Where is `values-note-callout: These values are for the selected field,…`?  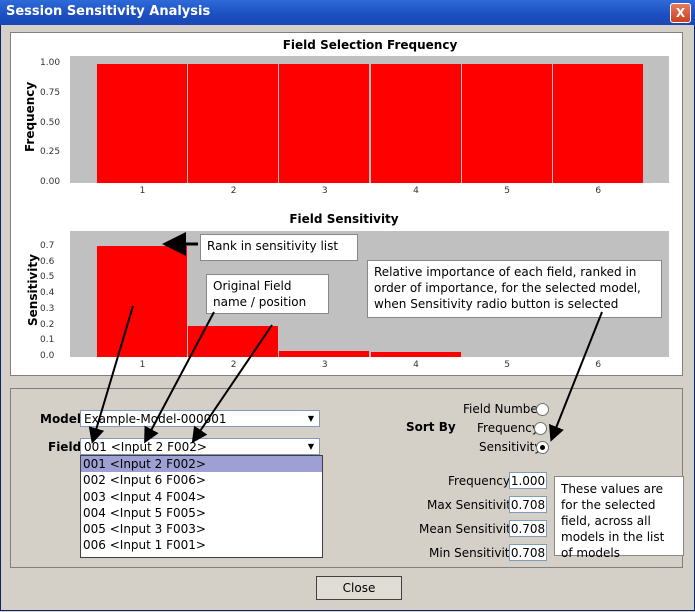 values-note-callout: These values are for the selected field,… is located at coordinates (619, 518).